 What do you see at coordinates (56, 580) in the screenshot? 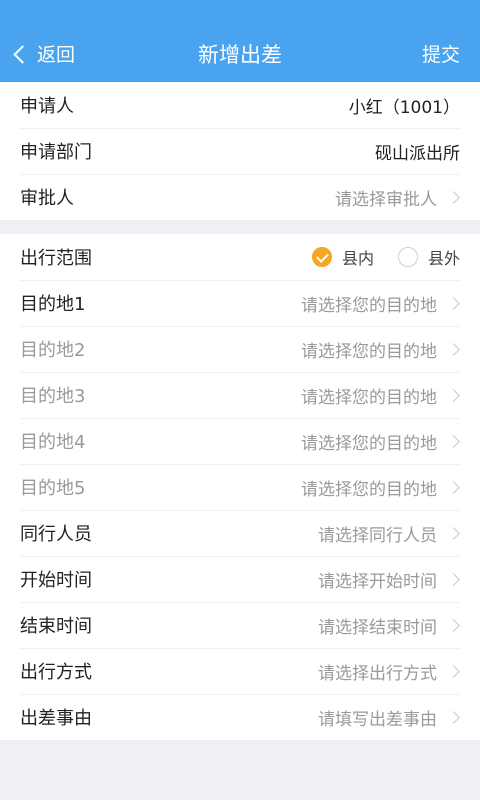
I see `start-time-label: 开始时间` at bounding box center [56, 580].